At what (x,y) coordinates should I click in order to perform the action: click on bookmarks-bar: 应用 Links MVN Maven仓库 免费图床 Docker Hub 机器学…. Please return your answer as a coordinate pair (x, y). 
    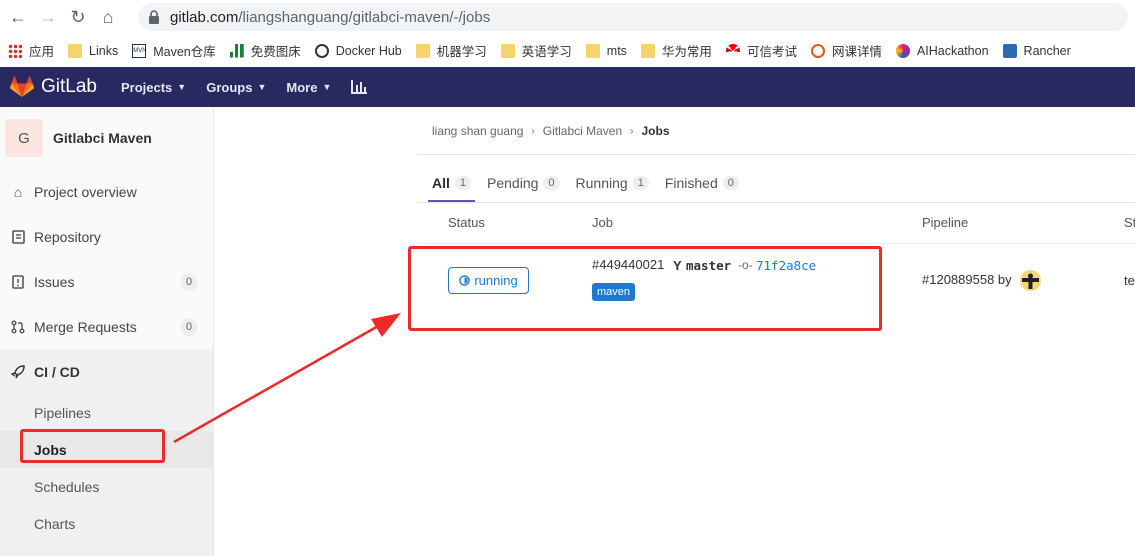
    Looking at the image, I should click on (567, 50).